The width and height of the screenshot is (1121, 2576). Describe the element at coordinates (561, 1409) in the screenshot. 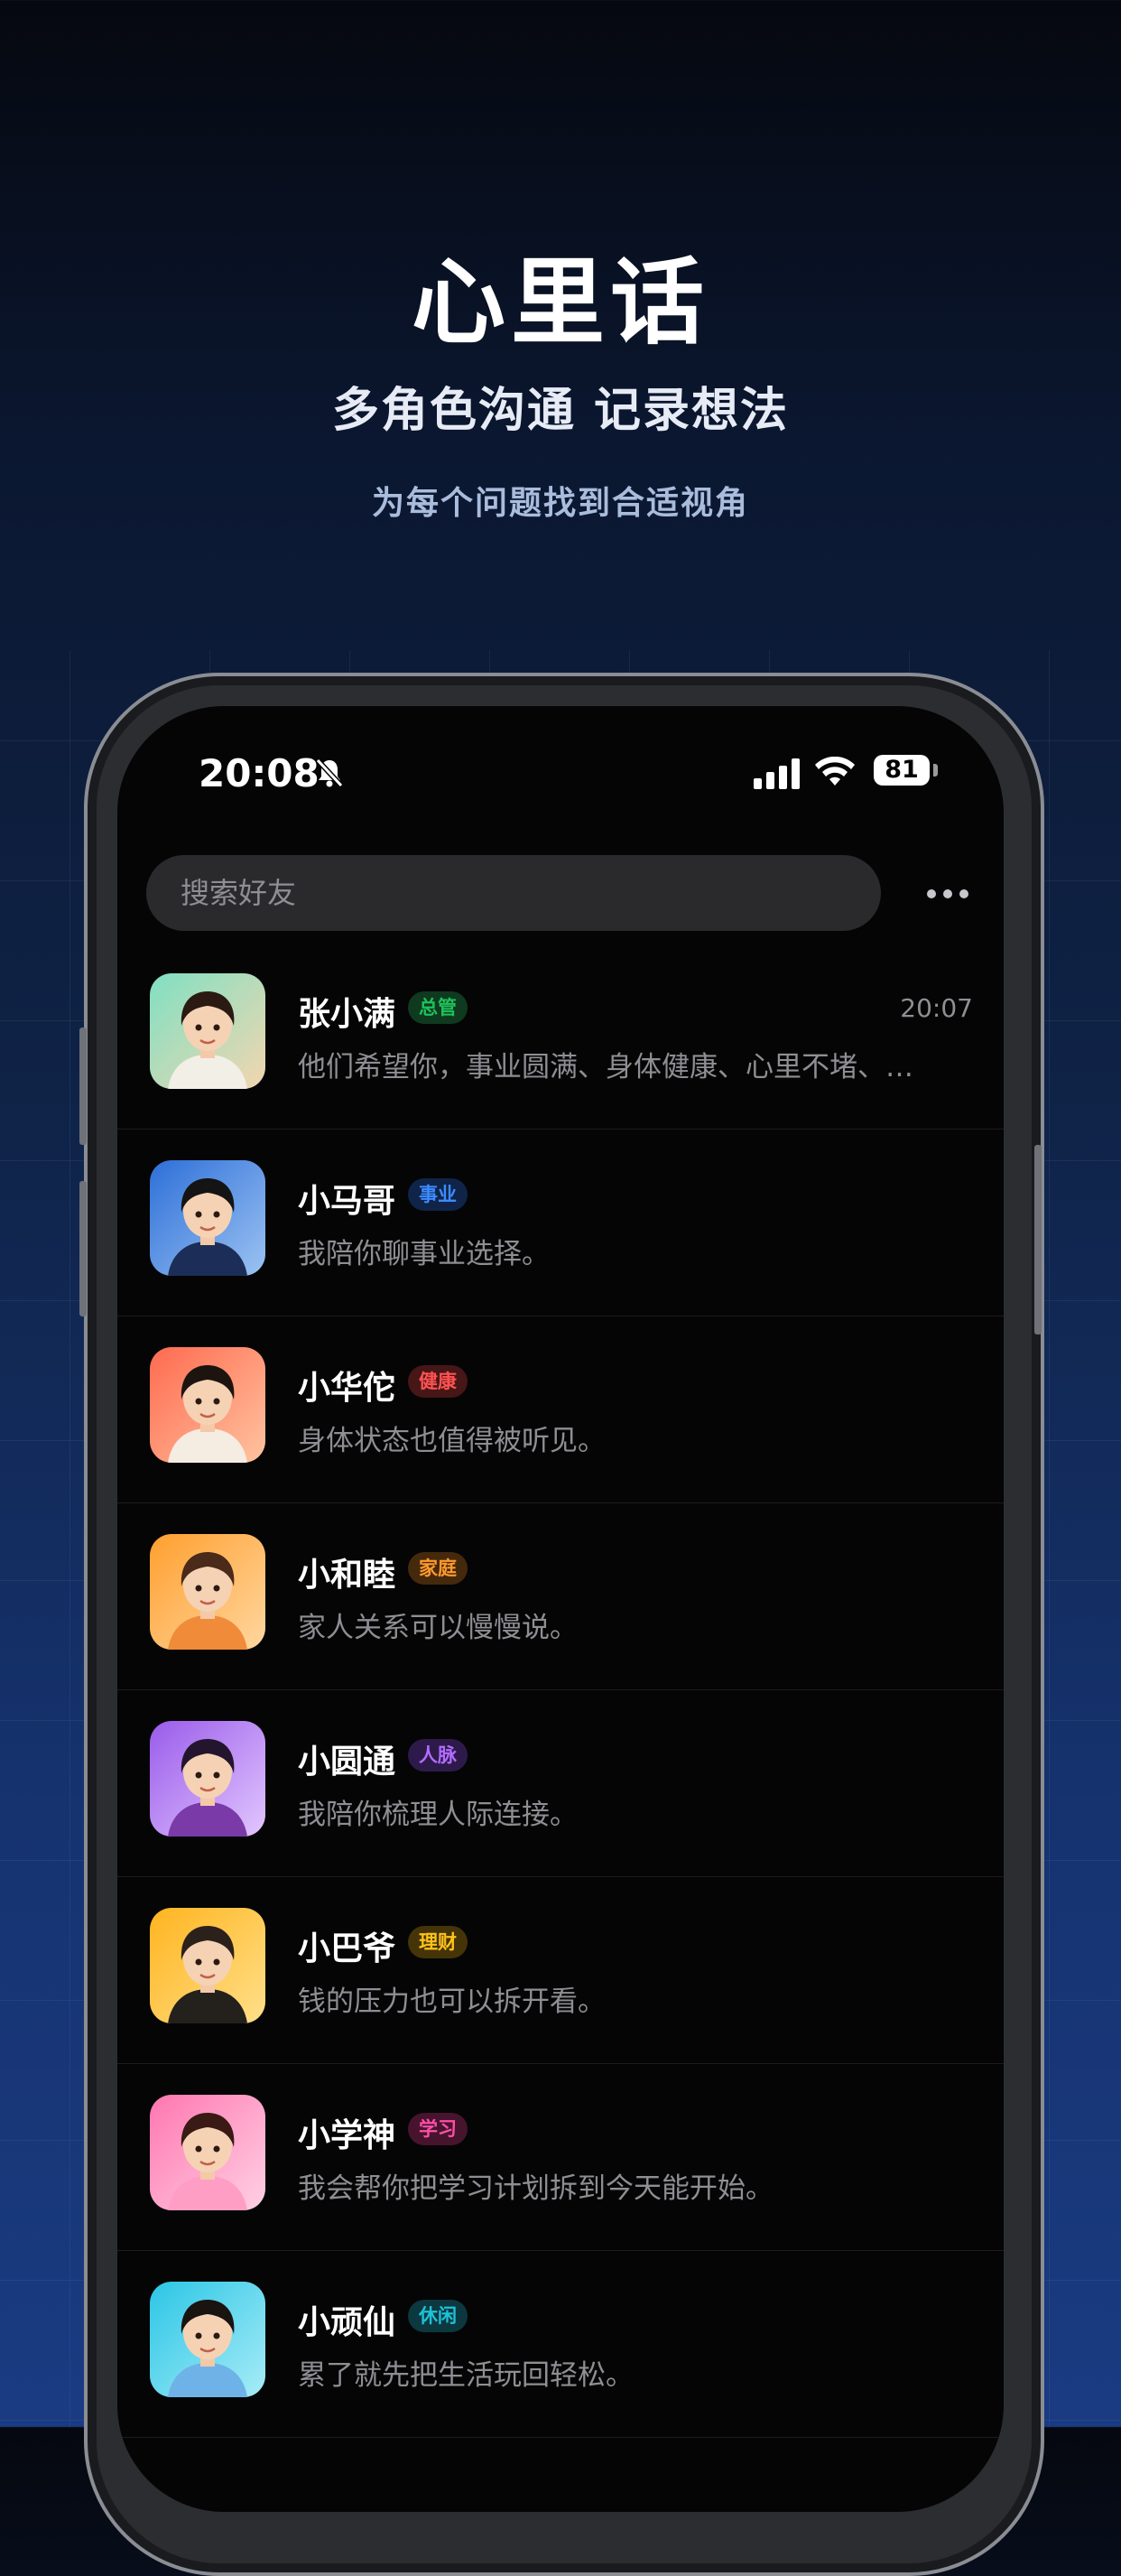

I see `list-item: 小华佗 健康身体状态也值得被听见。` at that location.